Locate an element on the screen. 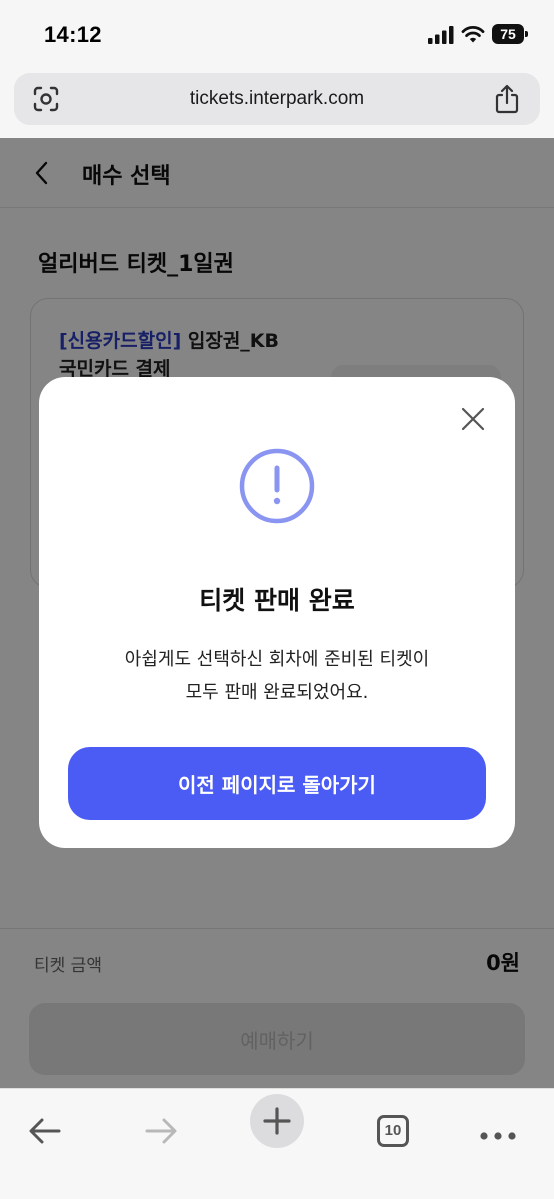 This screenshot has height=1199, width=554. browser-address-area: tickets.interpark.com is located at coordinates (277, 104).